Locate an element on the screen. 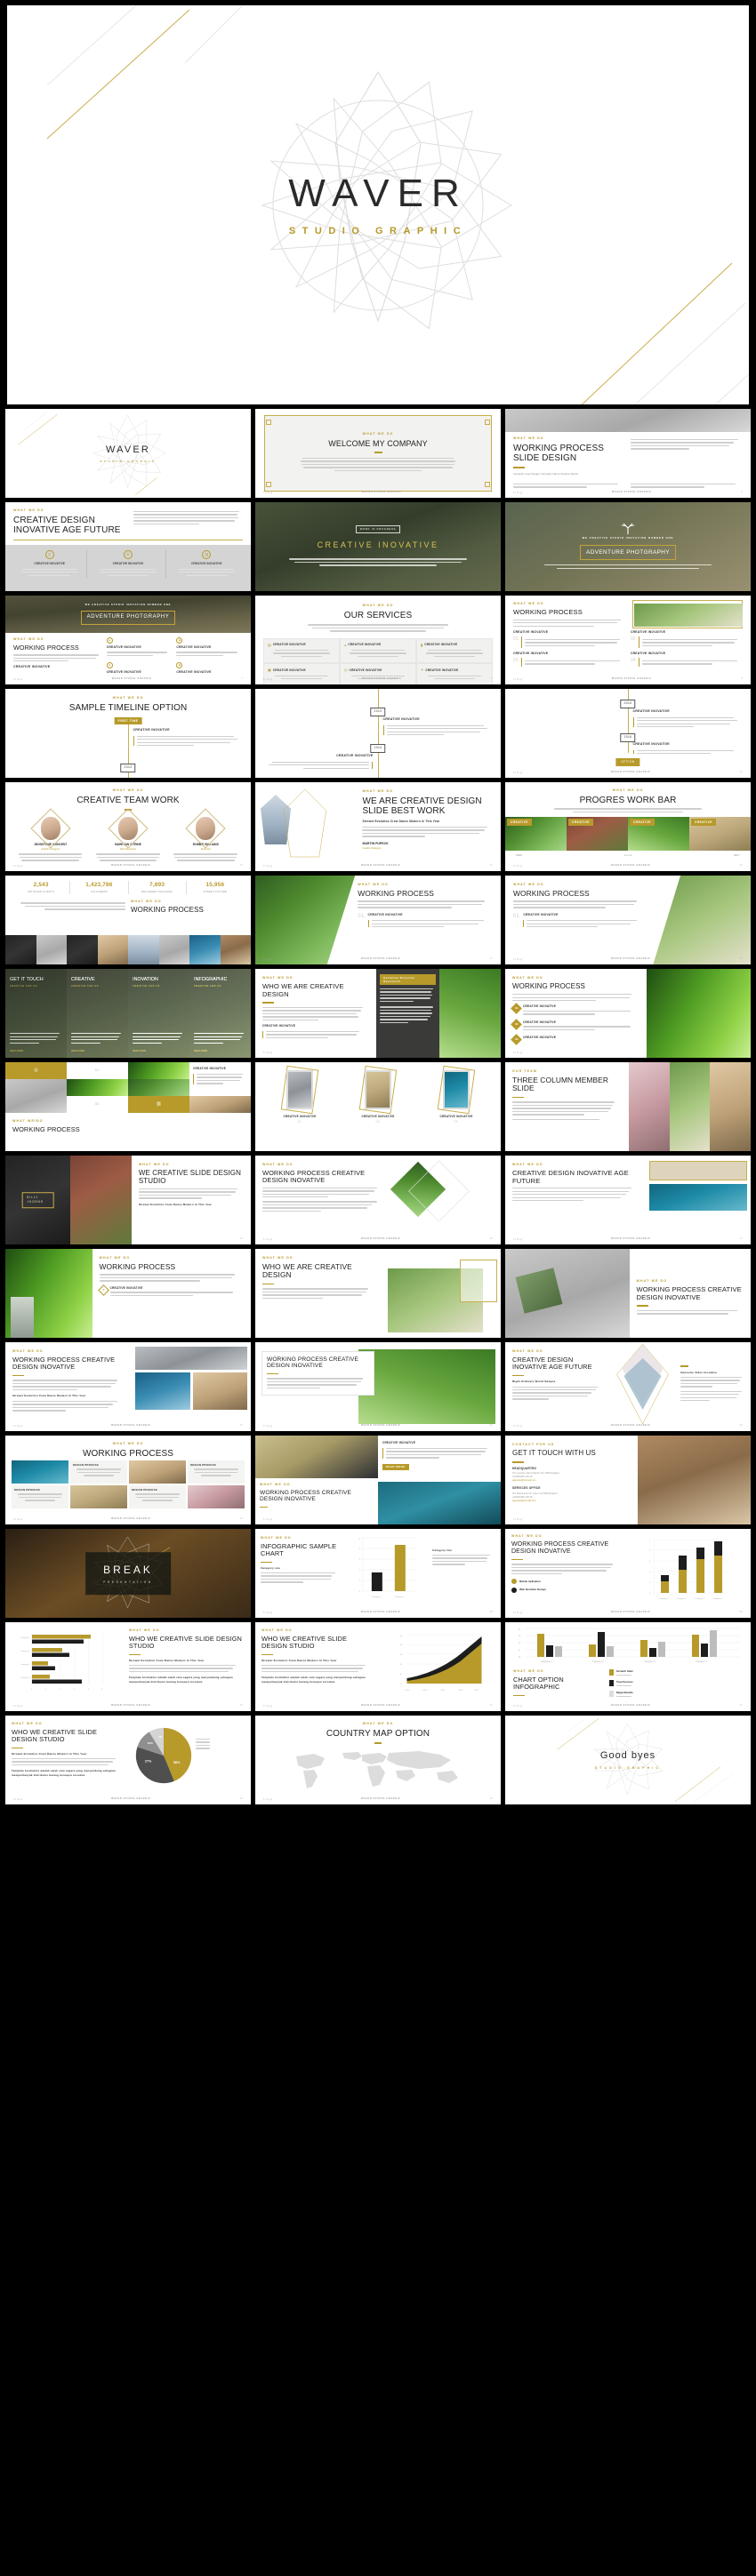  carousel-dots: ● ● ● ● is located at coordinates (628, 856).